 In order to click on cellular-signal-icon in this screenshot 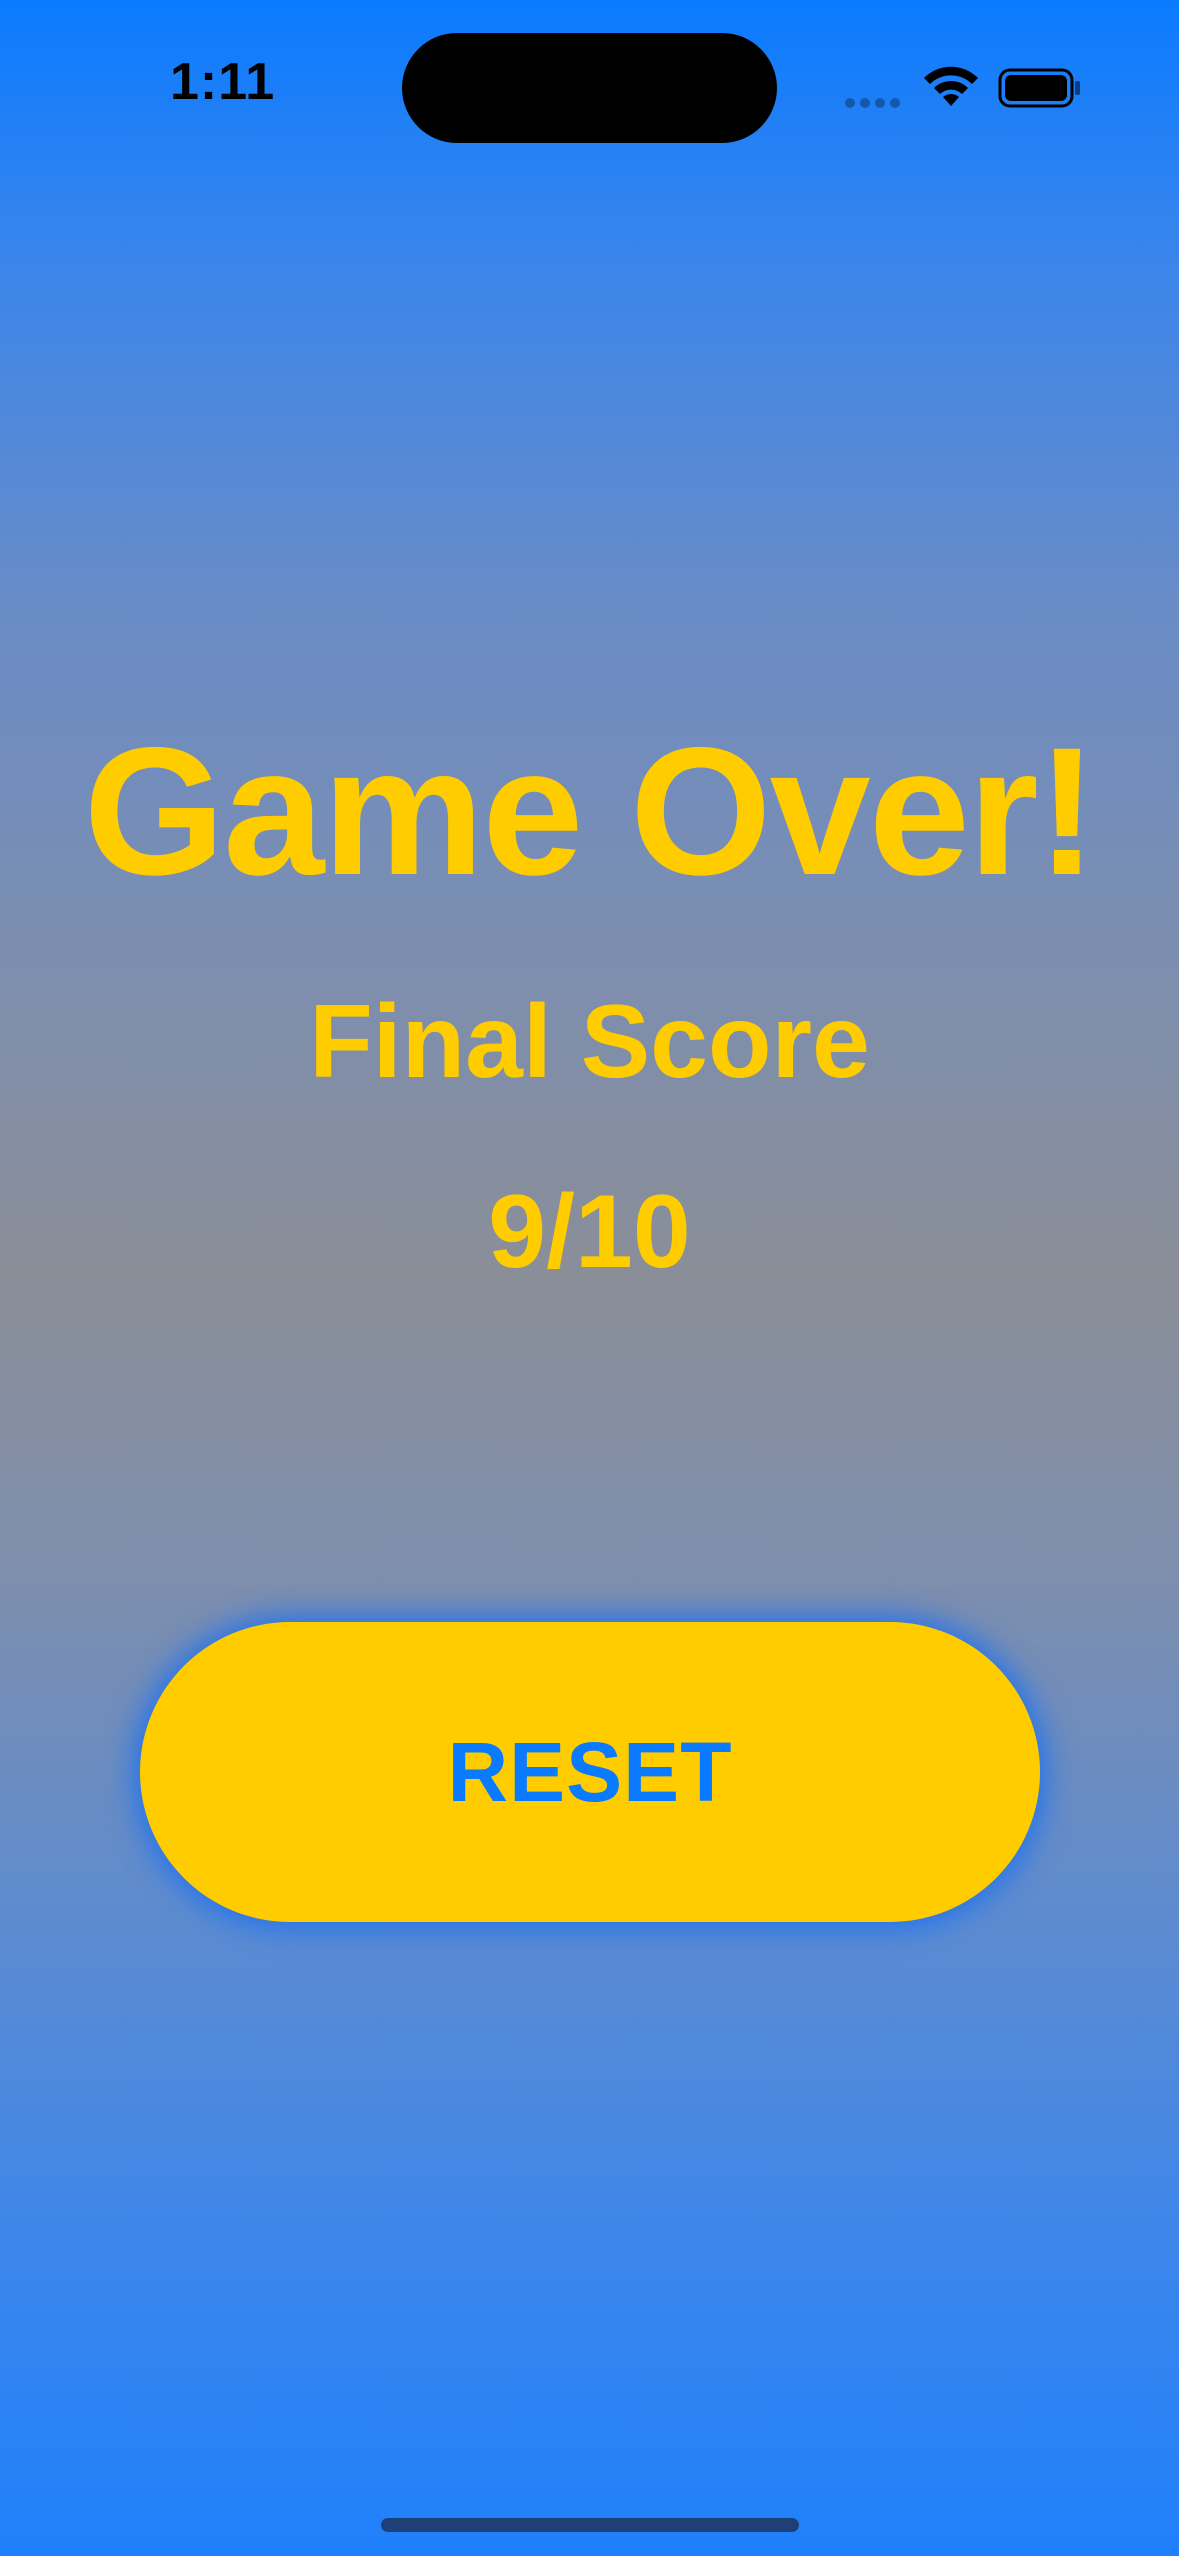, I will do `click(875, 102)`.